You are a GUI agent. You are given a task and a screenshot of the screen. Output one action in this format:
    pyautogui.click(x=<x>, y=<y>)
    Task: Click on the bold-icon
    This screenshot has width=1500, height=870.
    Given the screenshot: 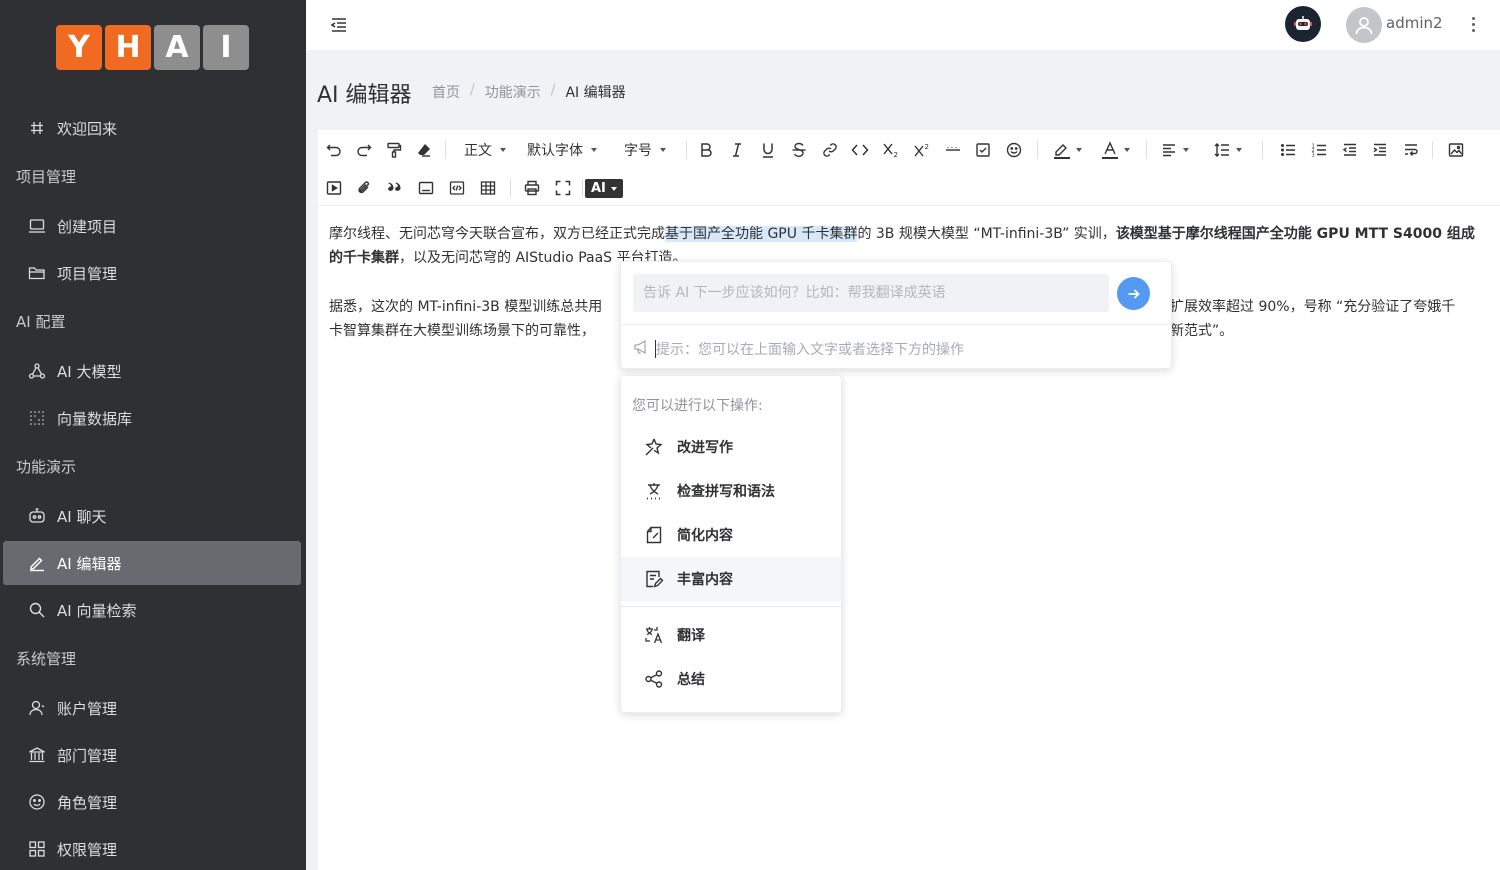 What is the action you would take?
    pyautogui.click(x=706, y=150)
    